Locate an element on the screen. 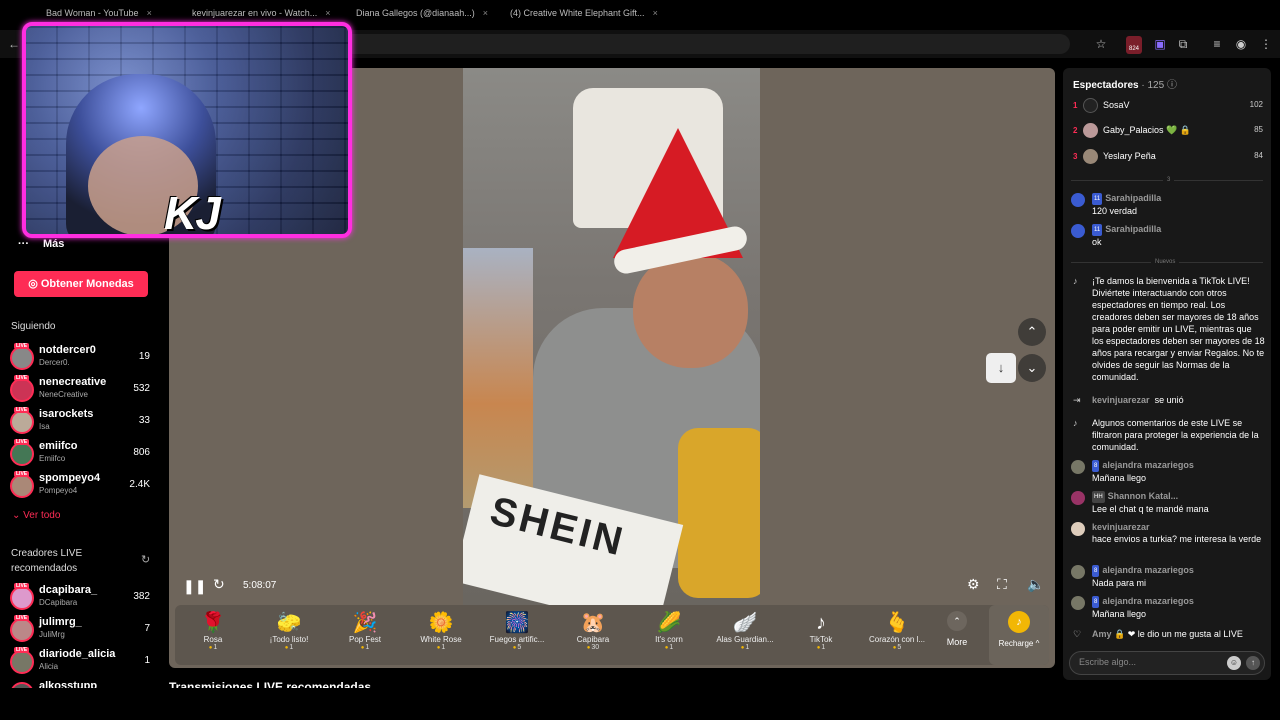 The height and width of the screenshot is (720, 1280). chat-message: 11 Sarahipadilla 120 verdad is located at coordinates (1168, 204).